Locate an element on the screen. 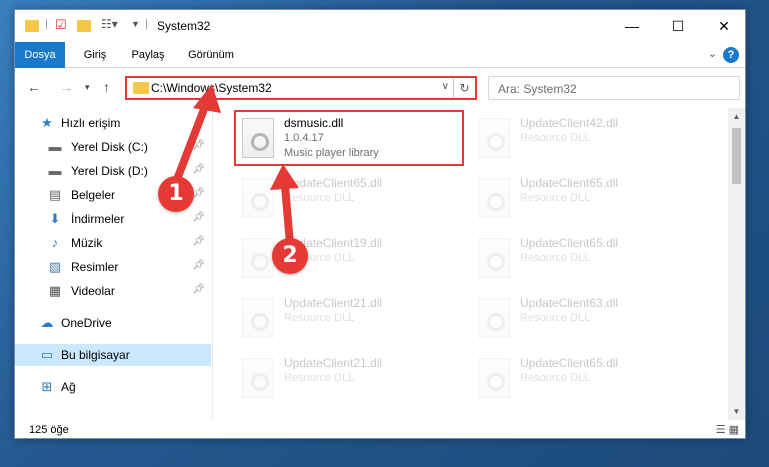  file-name: UpdateClient21.dll is located at coordinates (333, 303).